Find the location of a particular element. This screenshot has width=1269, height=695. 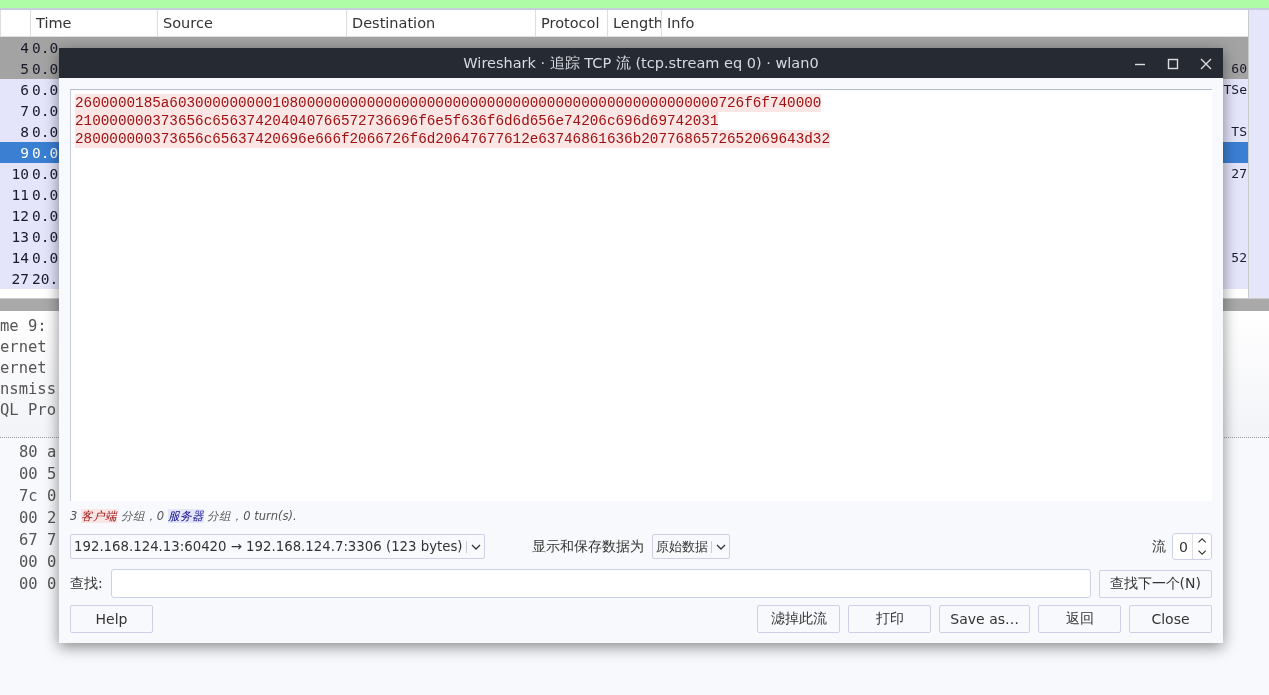

dialog-button: 滤掉此流 is located at coordinates (799, 619).